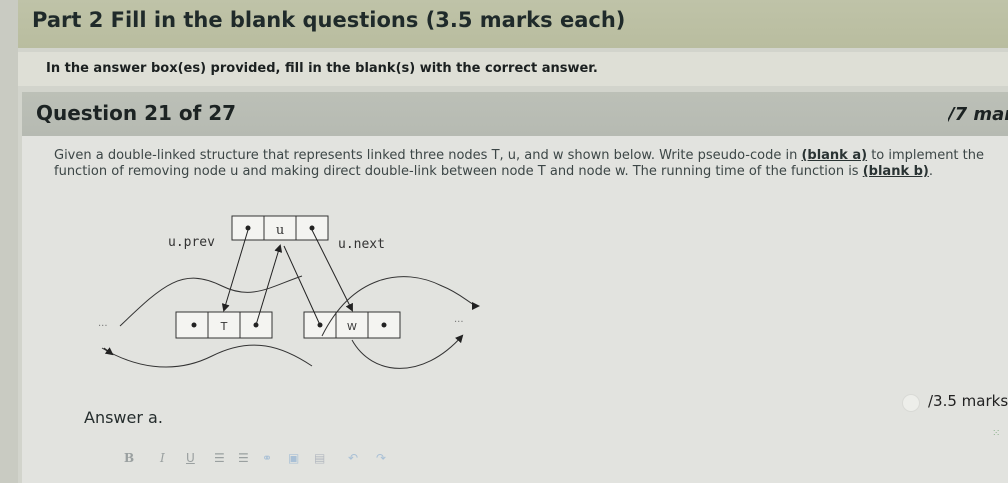  I want to click on undo-icon: ↶, so click(353, 458).